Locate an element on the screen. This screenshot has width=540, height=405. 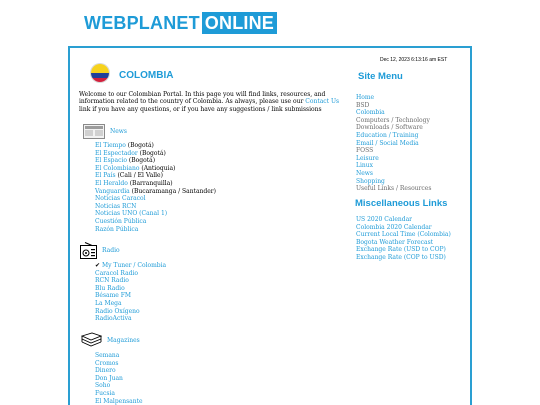
news-source-link: El Colombiano is located at coordinates (117, 168).